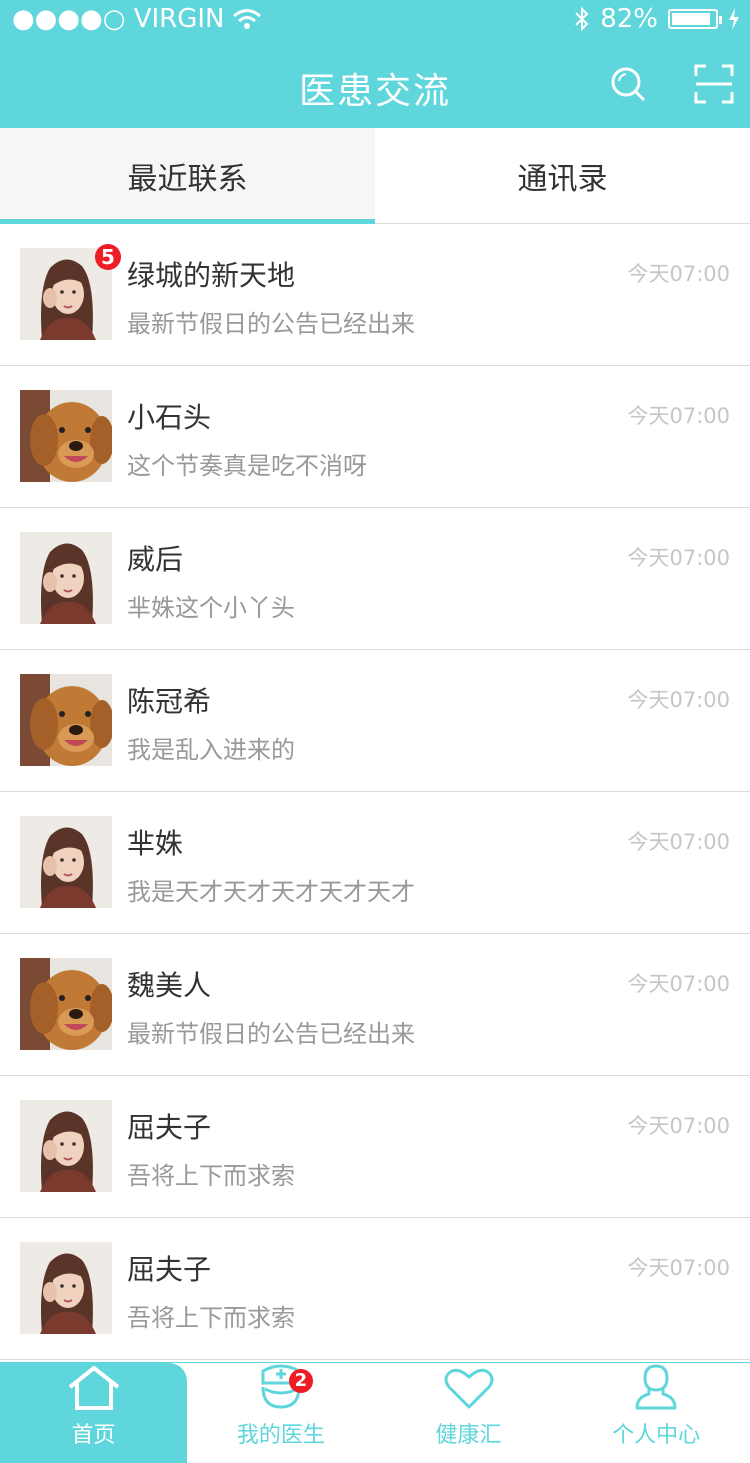  I want to click on bluetooth-icon, so click(582, 19).